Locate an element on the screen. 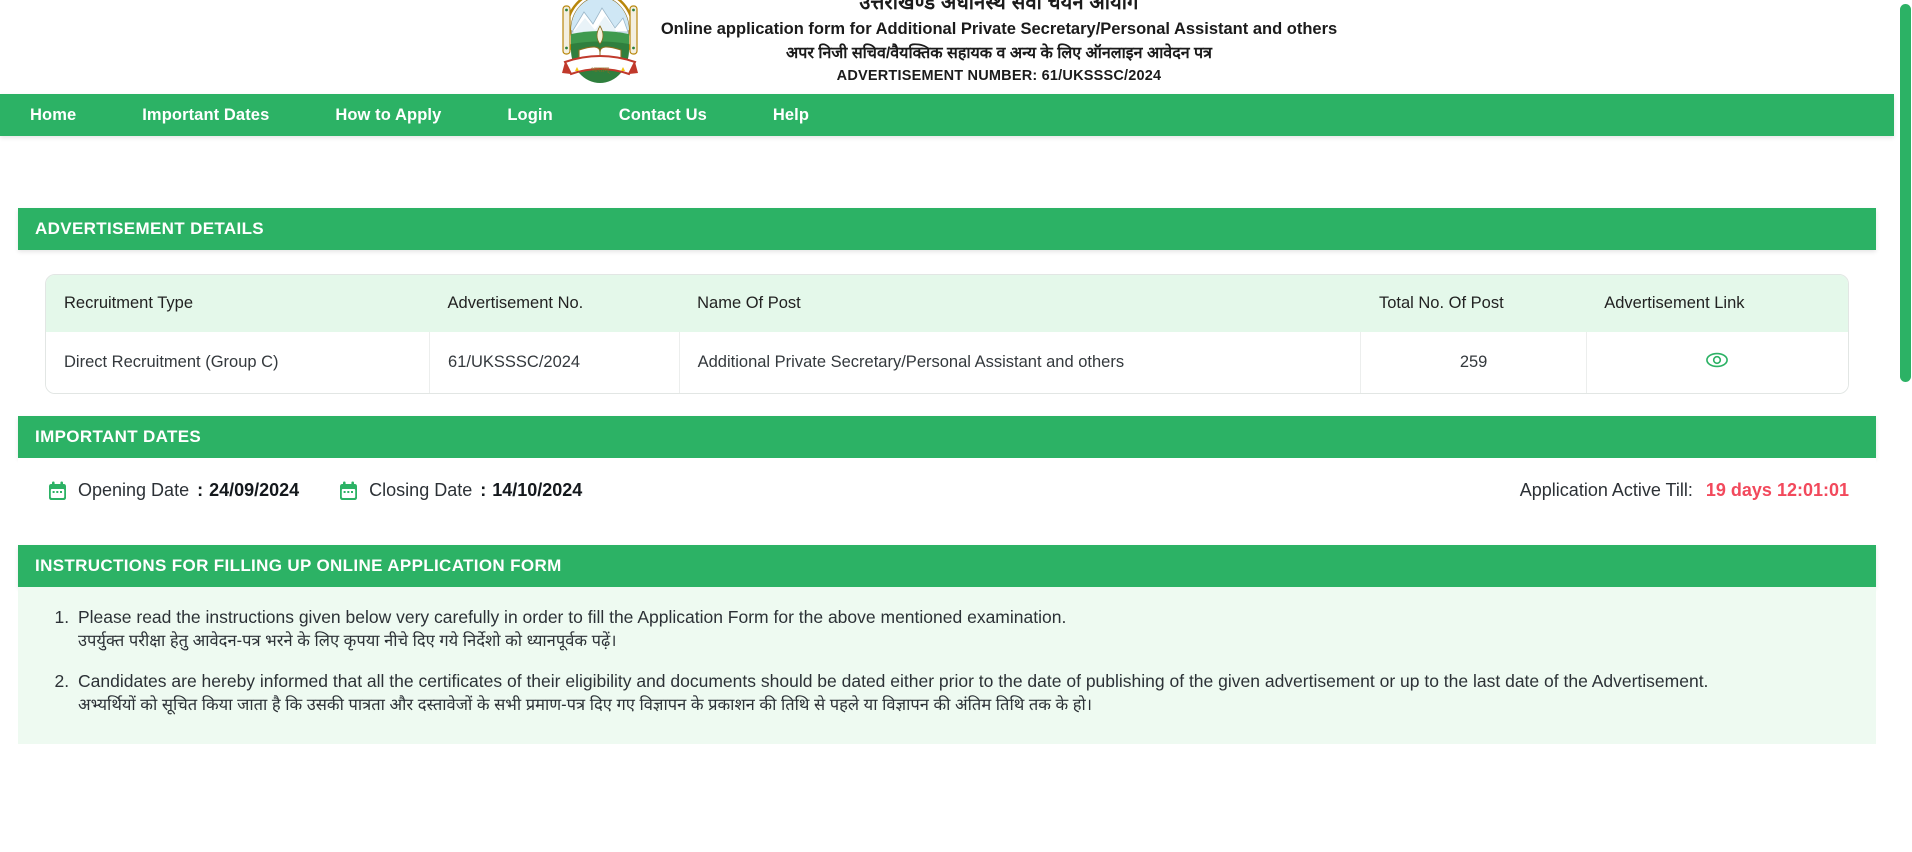 The height and width of the screenshot is (852, 1912). column-header-advertisement-link: Advertisement Link is located at coordinates (1717, 303).